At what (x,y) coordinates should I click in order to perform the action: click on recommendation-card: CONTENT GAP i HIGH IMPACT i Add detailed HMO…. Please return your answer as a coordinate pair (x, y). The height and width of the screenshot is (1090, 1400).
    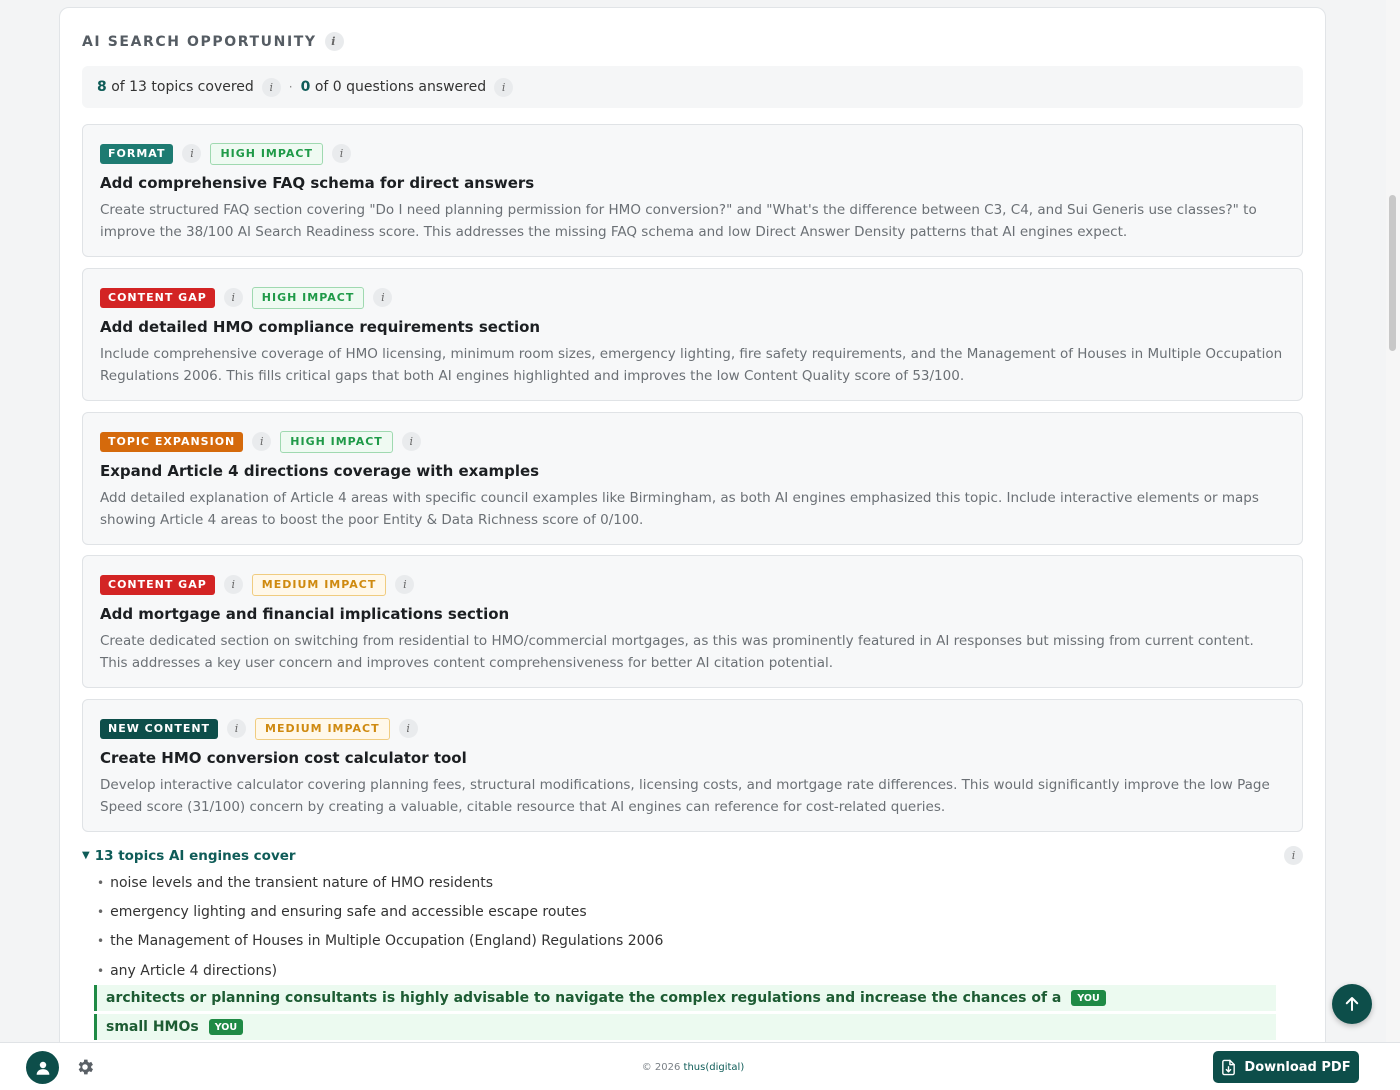
    Looking at the image, I should click on (692, 334).